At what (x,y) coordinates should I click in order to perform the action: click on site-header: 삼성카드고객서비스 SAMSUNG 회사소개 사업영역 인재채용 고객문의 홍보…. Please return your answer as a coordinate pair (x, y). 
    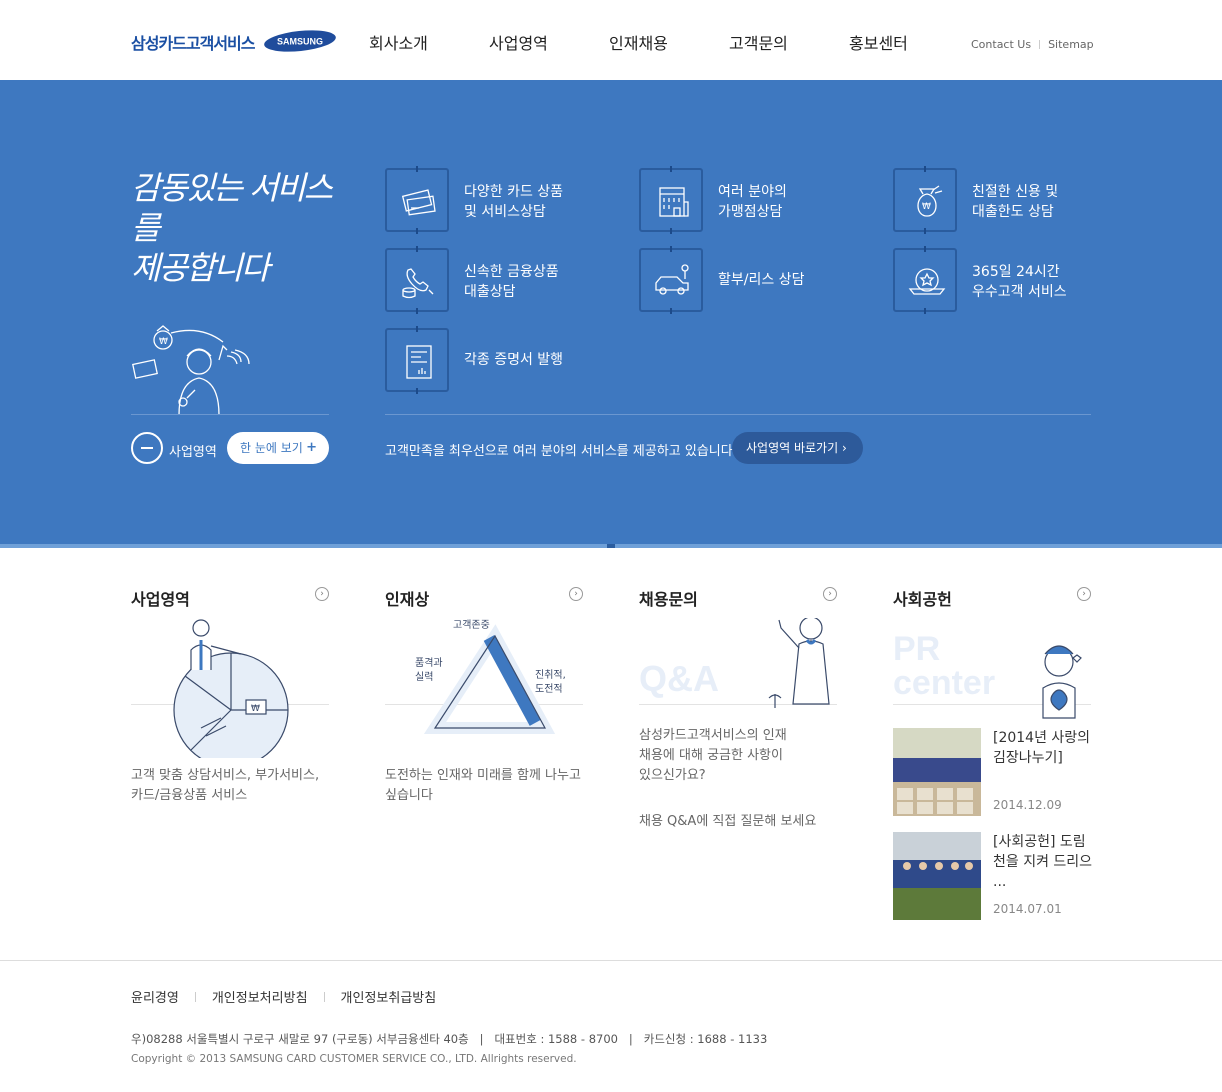
    Looking at the image, I should click on (611, 40).